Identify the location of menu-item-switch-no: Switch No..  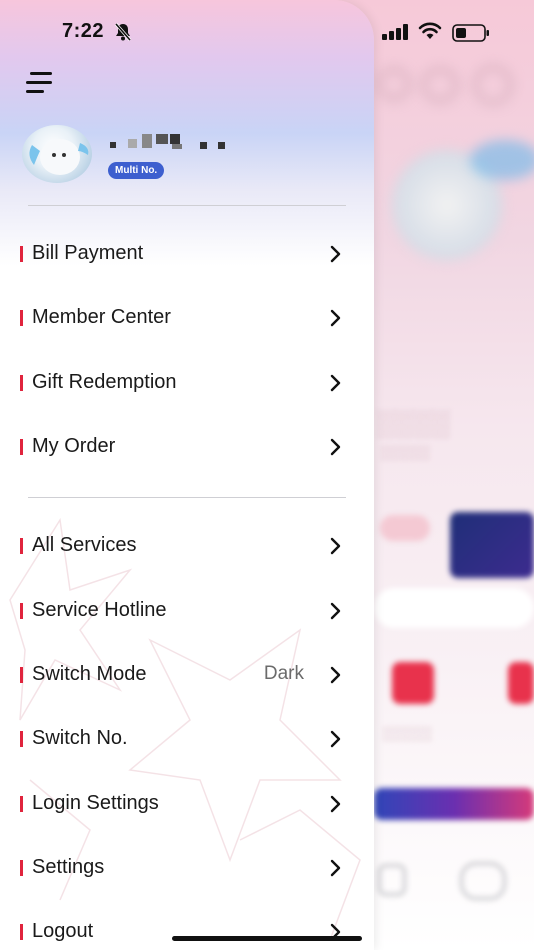
(187, 740).